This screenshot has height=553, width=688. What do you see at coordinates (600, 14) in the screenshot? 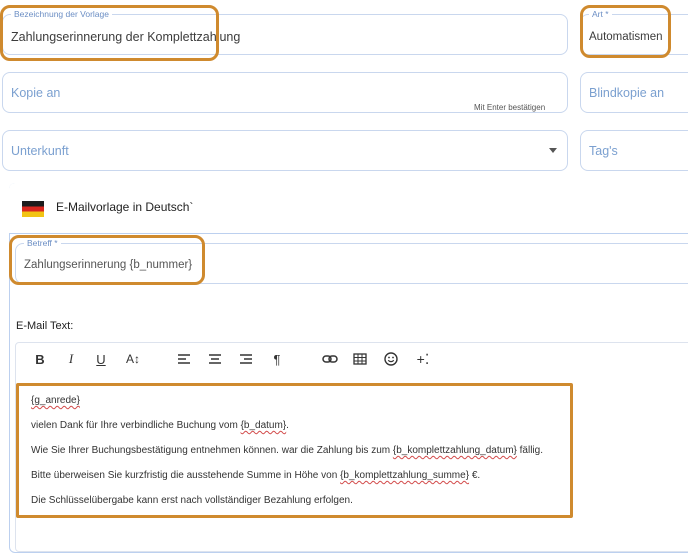
I see `type-label: Art *` at bounding box center [600, 14].